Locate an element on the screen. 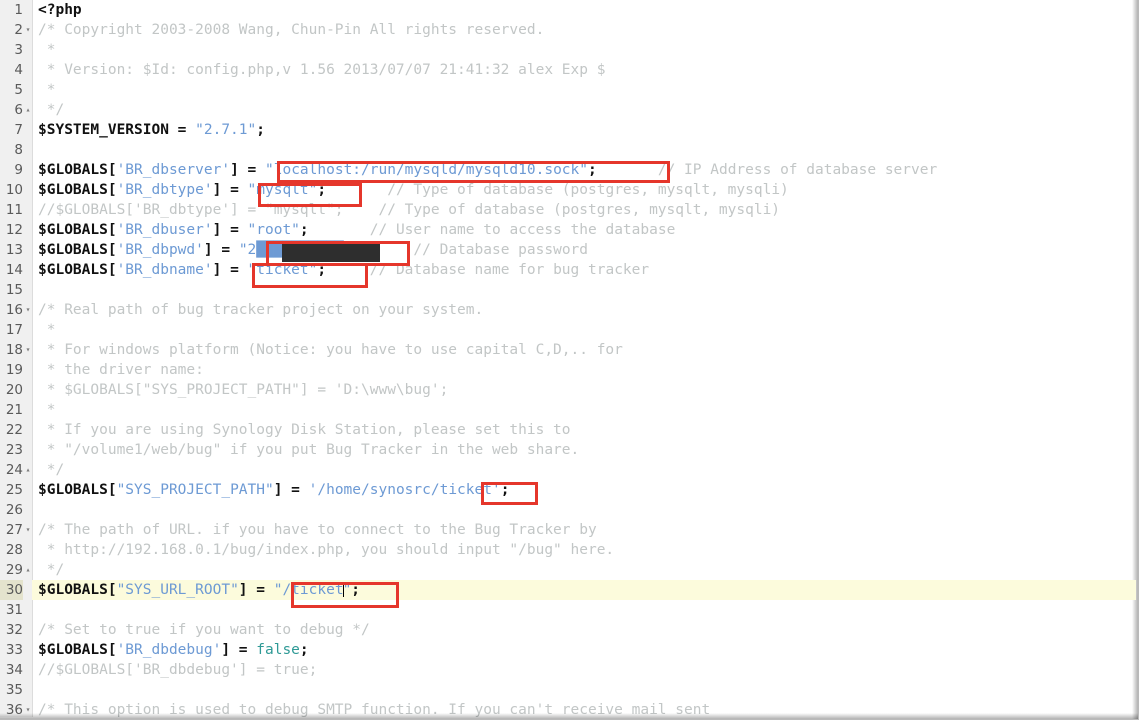  code-line-35: 35 is located at coordinates (568, 690).